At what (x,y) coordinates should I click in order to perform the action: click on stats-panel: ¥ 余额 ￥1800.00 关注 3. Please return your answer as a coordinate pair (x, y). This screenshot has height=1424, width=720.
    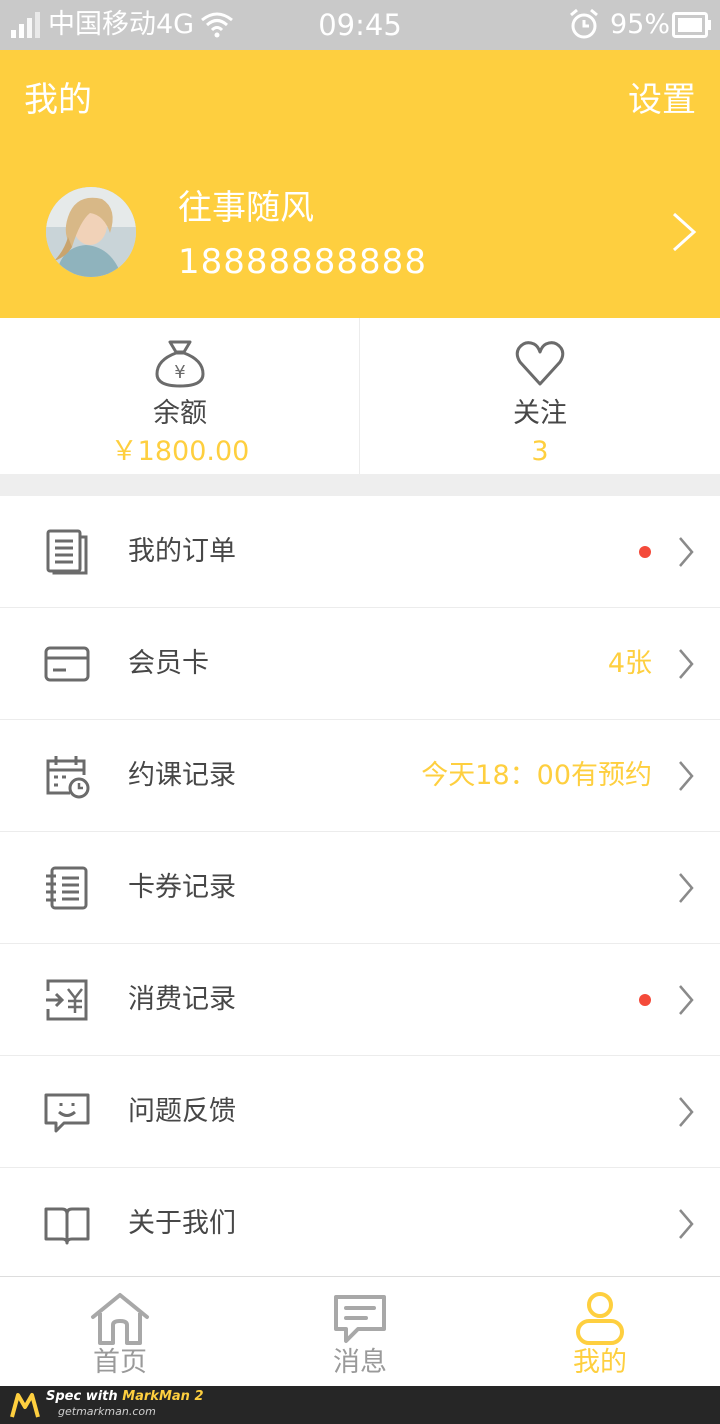
    Looking at the image, I should click on (360, 396).